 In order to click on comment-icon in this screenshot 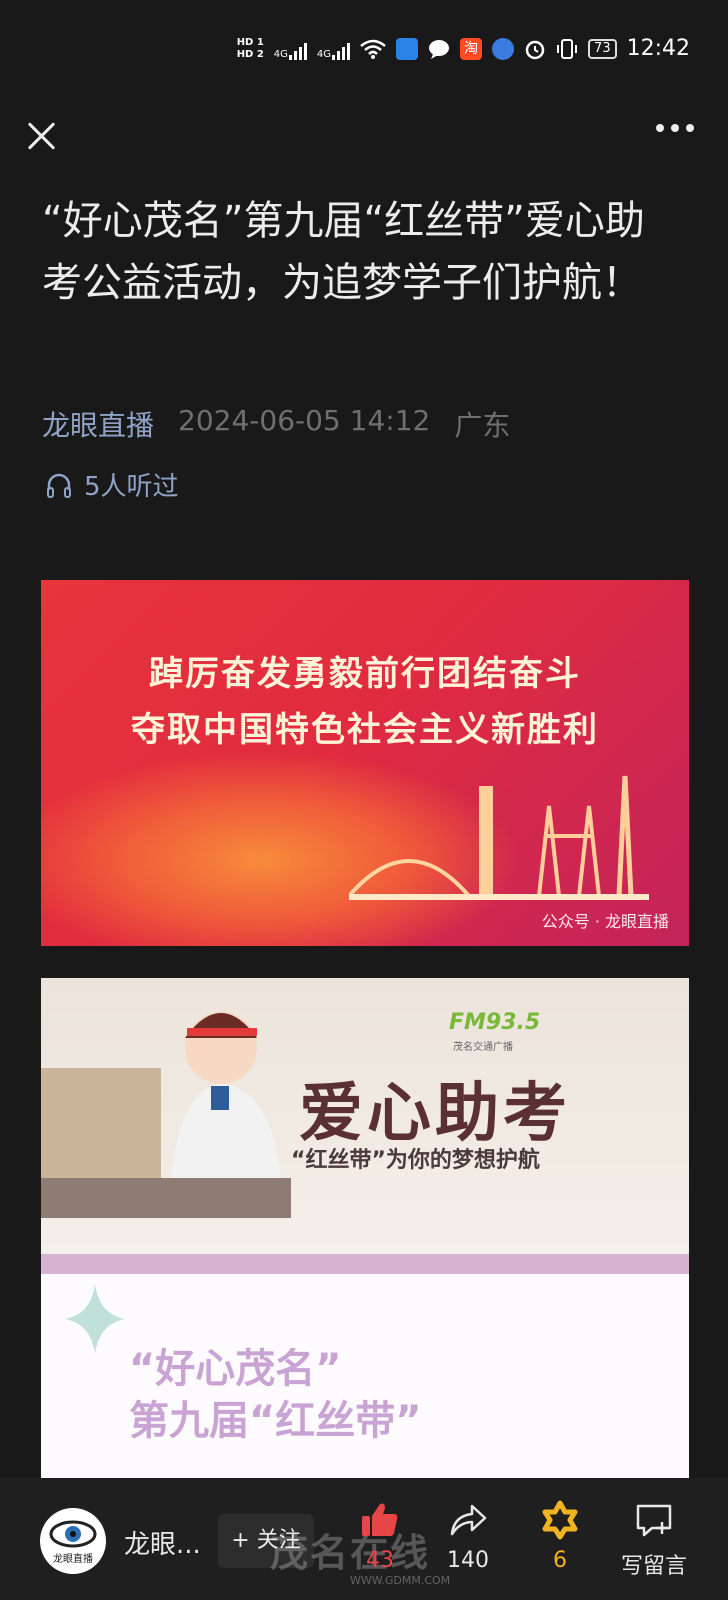, I will do `click(654, 1520)`.